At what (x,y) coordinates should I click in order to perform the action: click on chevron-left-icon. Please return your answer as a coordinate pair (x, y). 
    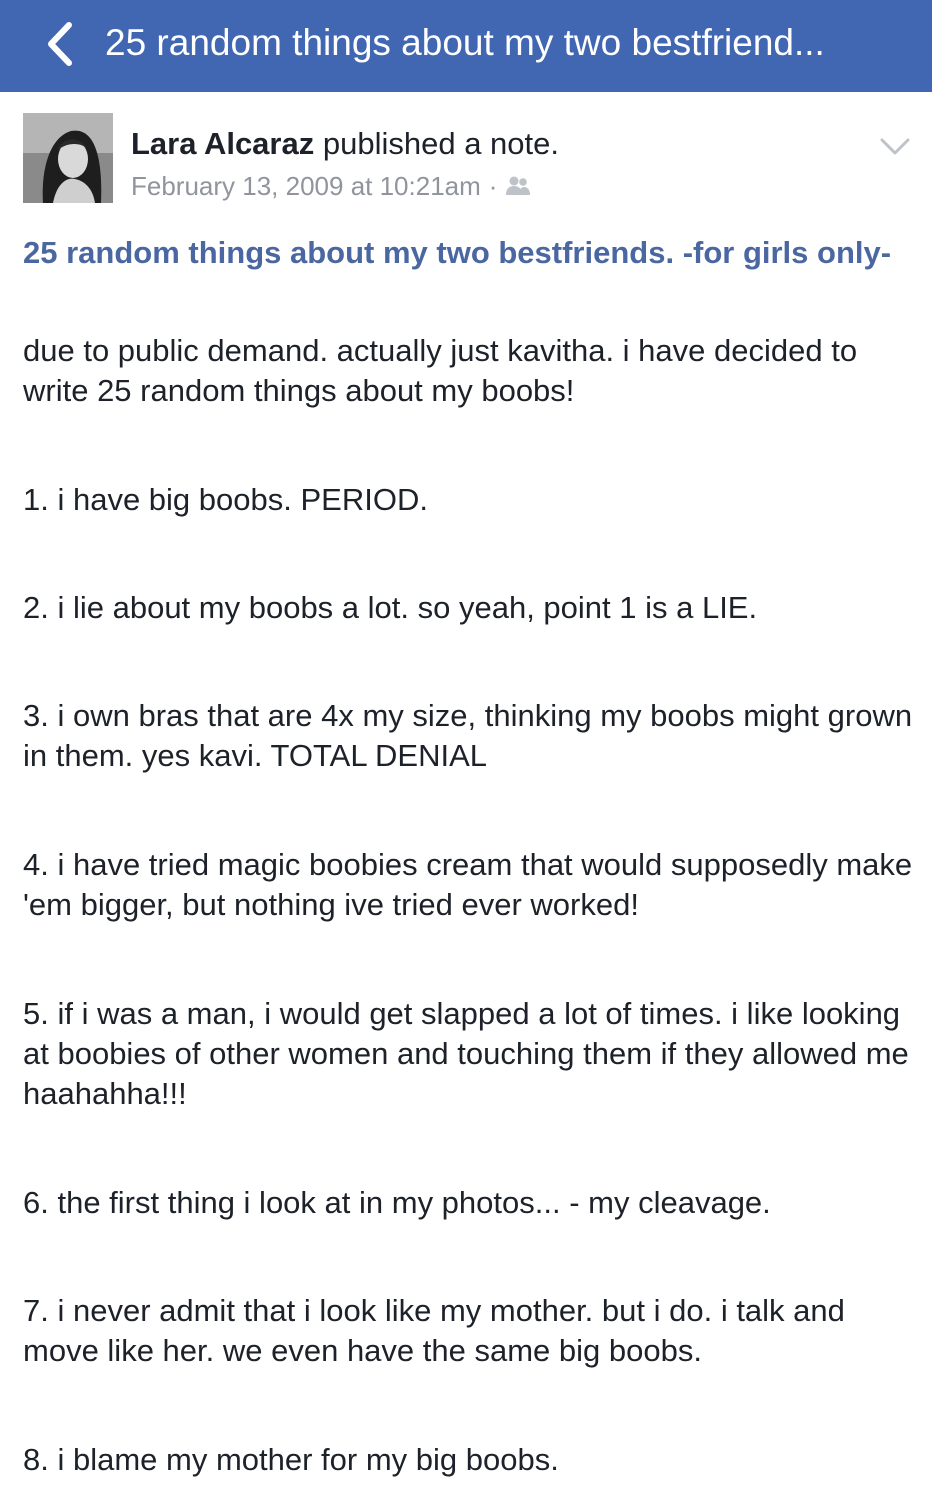
    Looking at the image, I should click on (60, 44).